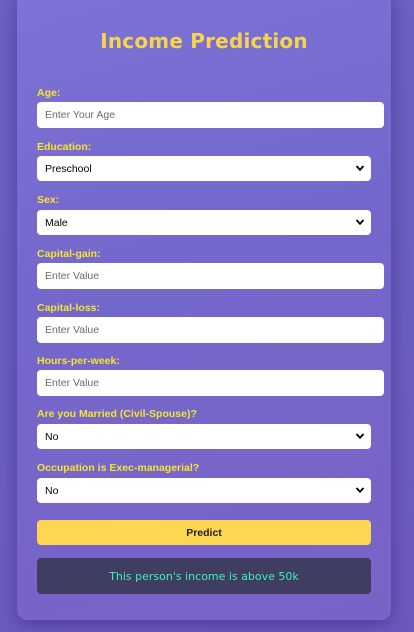 This screenshot has height=632, width=414. Describe the element at coordinates (210, 115) in the screenshot. I see `age-input` at that location.